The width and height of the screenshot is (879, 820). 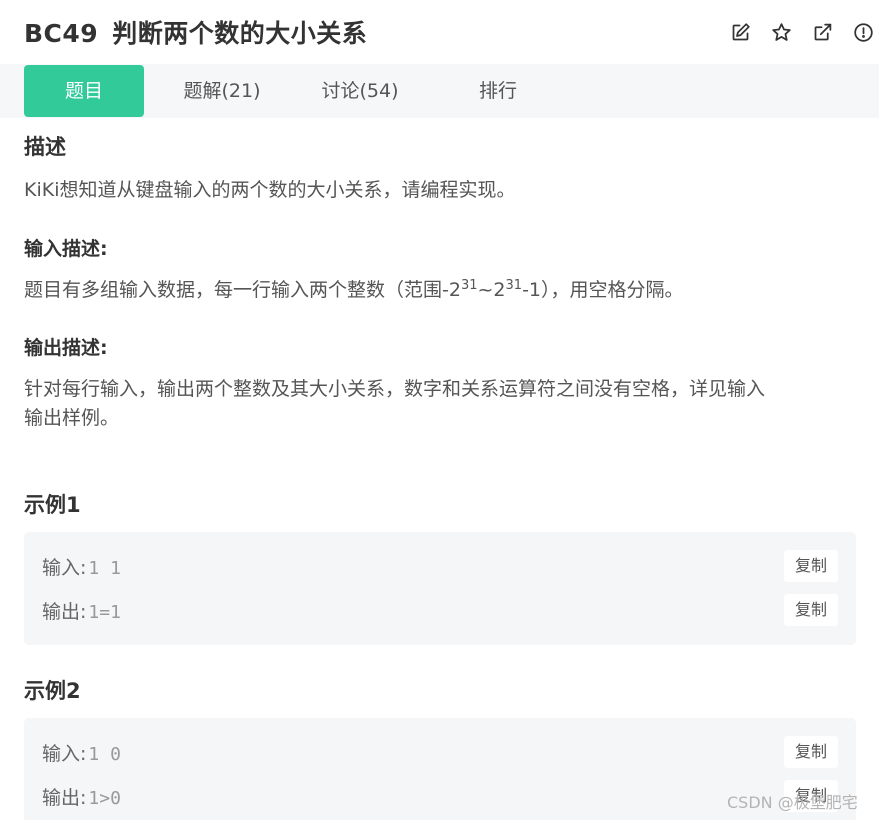 What do you see at coordinates (61, 33) in the screenshot?
I see `problem-code: BC49` at bounding box center [61, 33].